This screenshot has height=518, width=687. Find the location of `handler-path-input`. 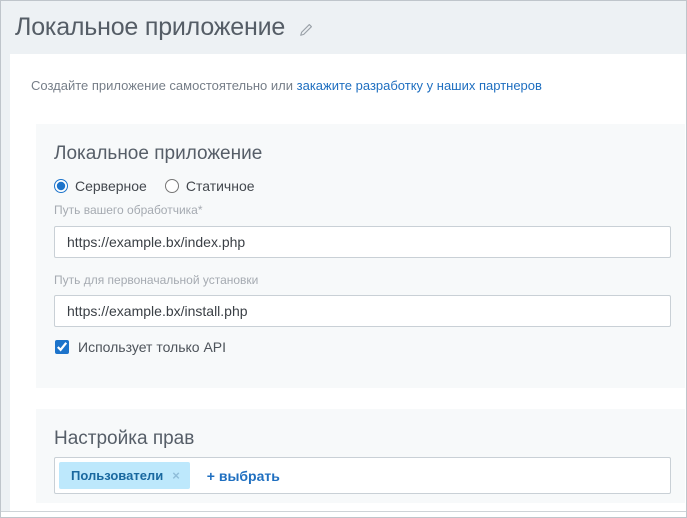

handler-path-input is located at coordinates (362, 242).